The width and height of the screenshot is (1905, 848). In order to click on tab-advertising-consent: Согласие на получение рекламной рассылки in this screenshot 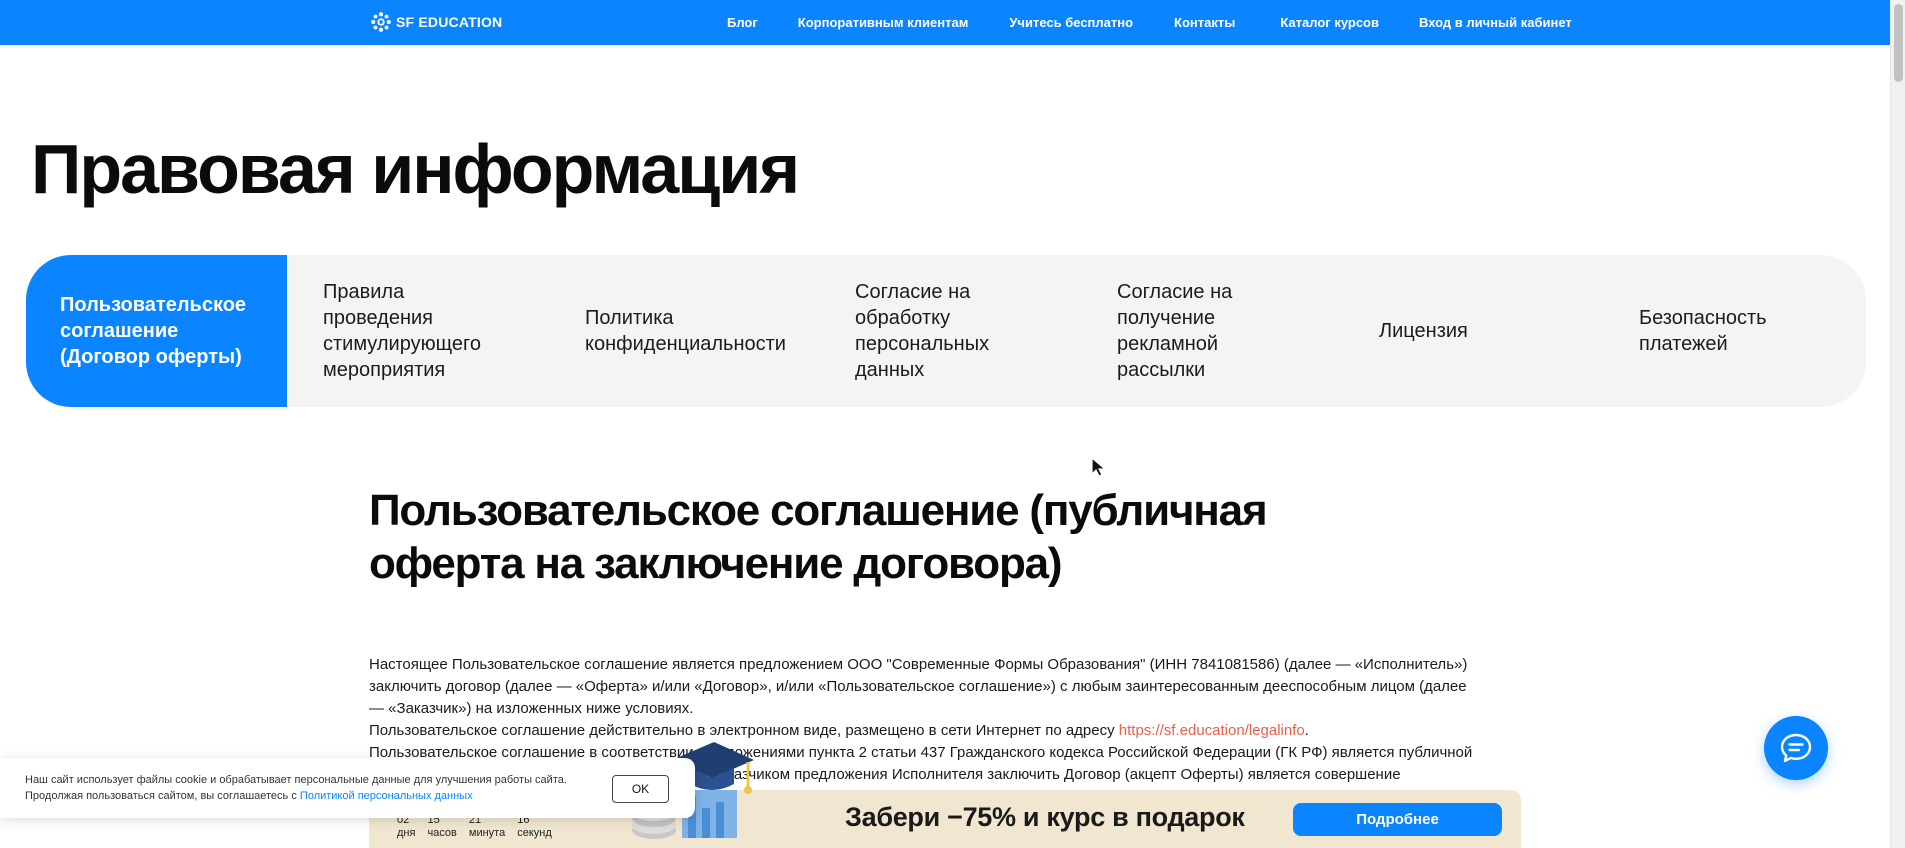, I will do `click(1187, 331)`.